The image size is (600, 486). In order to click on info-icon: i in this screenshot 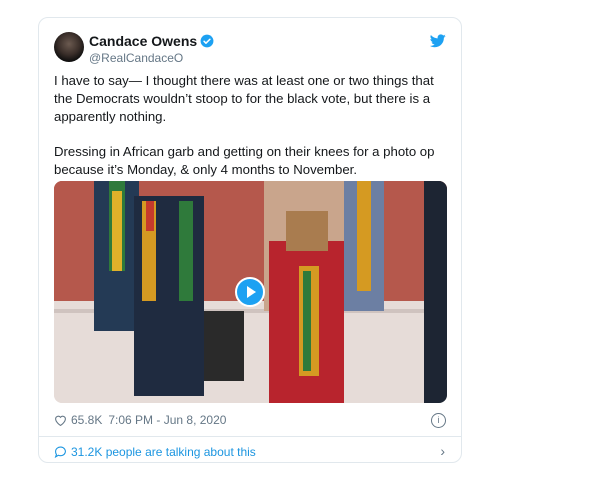, I will do `click(438, 420)`.